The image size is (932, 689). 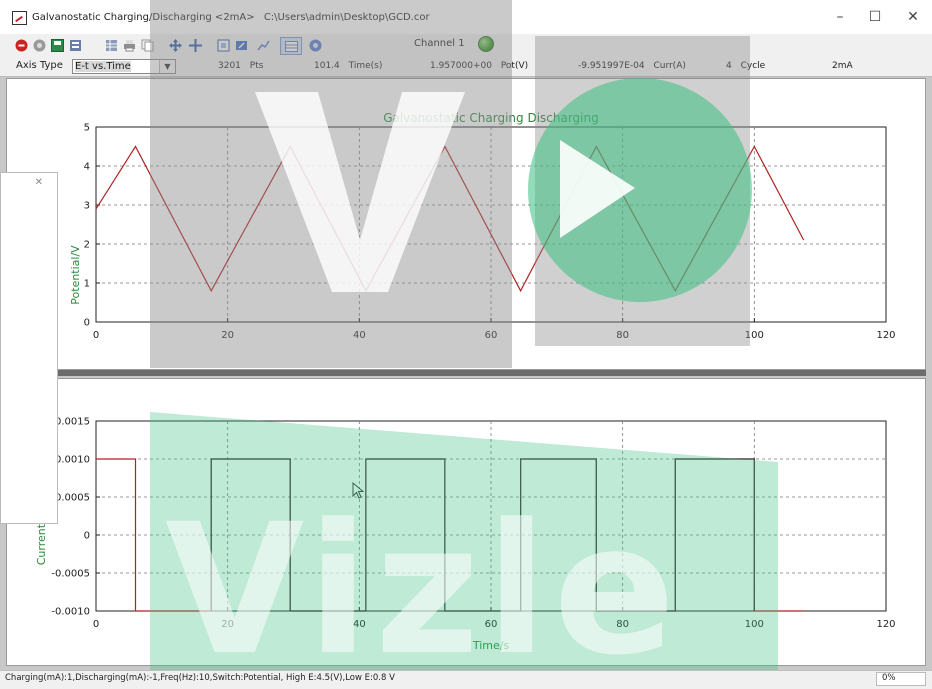 What do you see at coordinates (241, 45) in the screenshot?
I see `export-icon` at bounding box center [241, 45].